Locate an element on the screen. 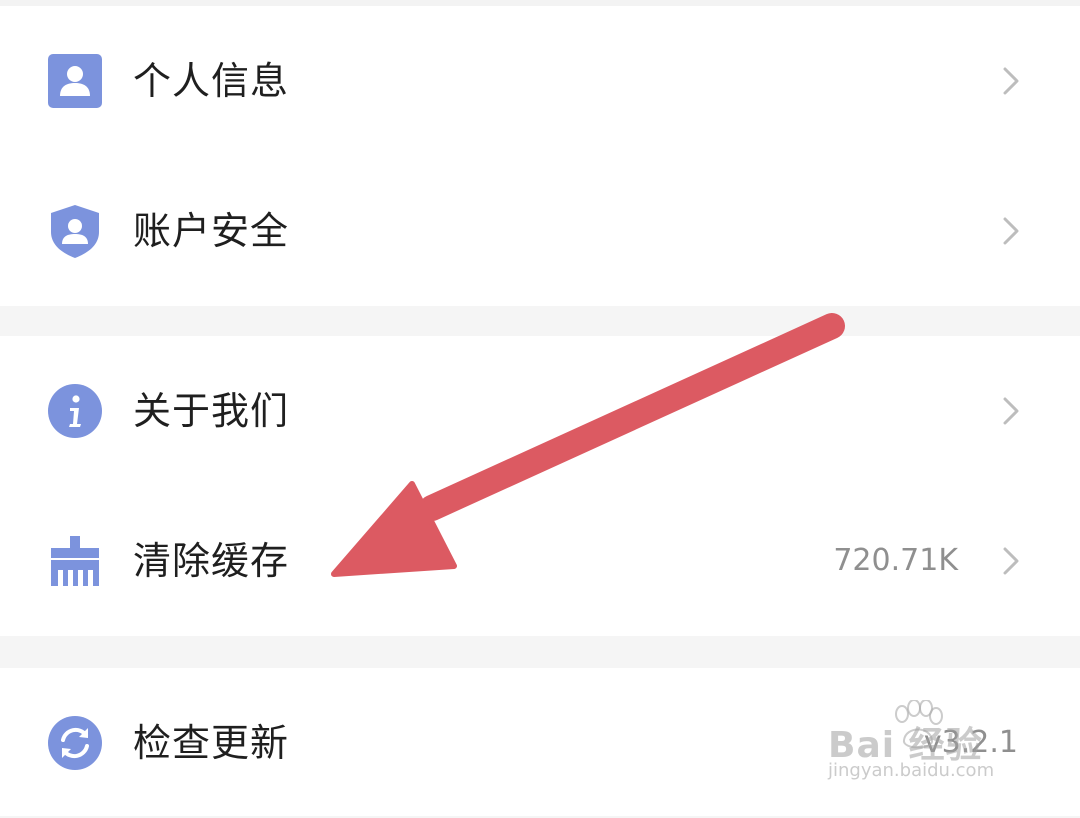  settings-item-label: 个人信息 is located at coordinates (211, 81).